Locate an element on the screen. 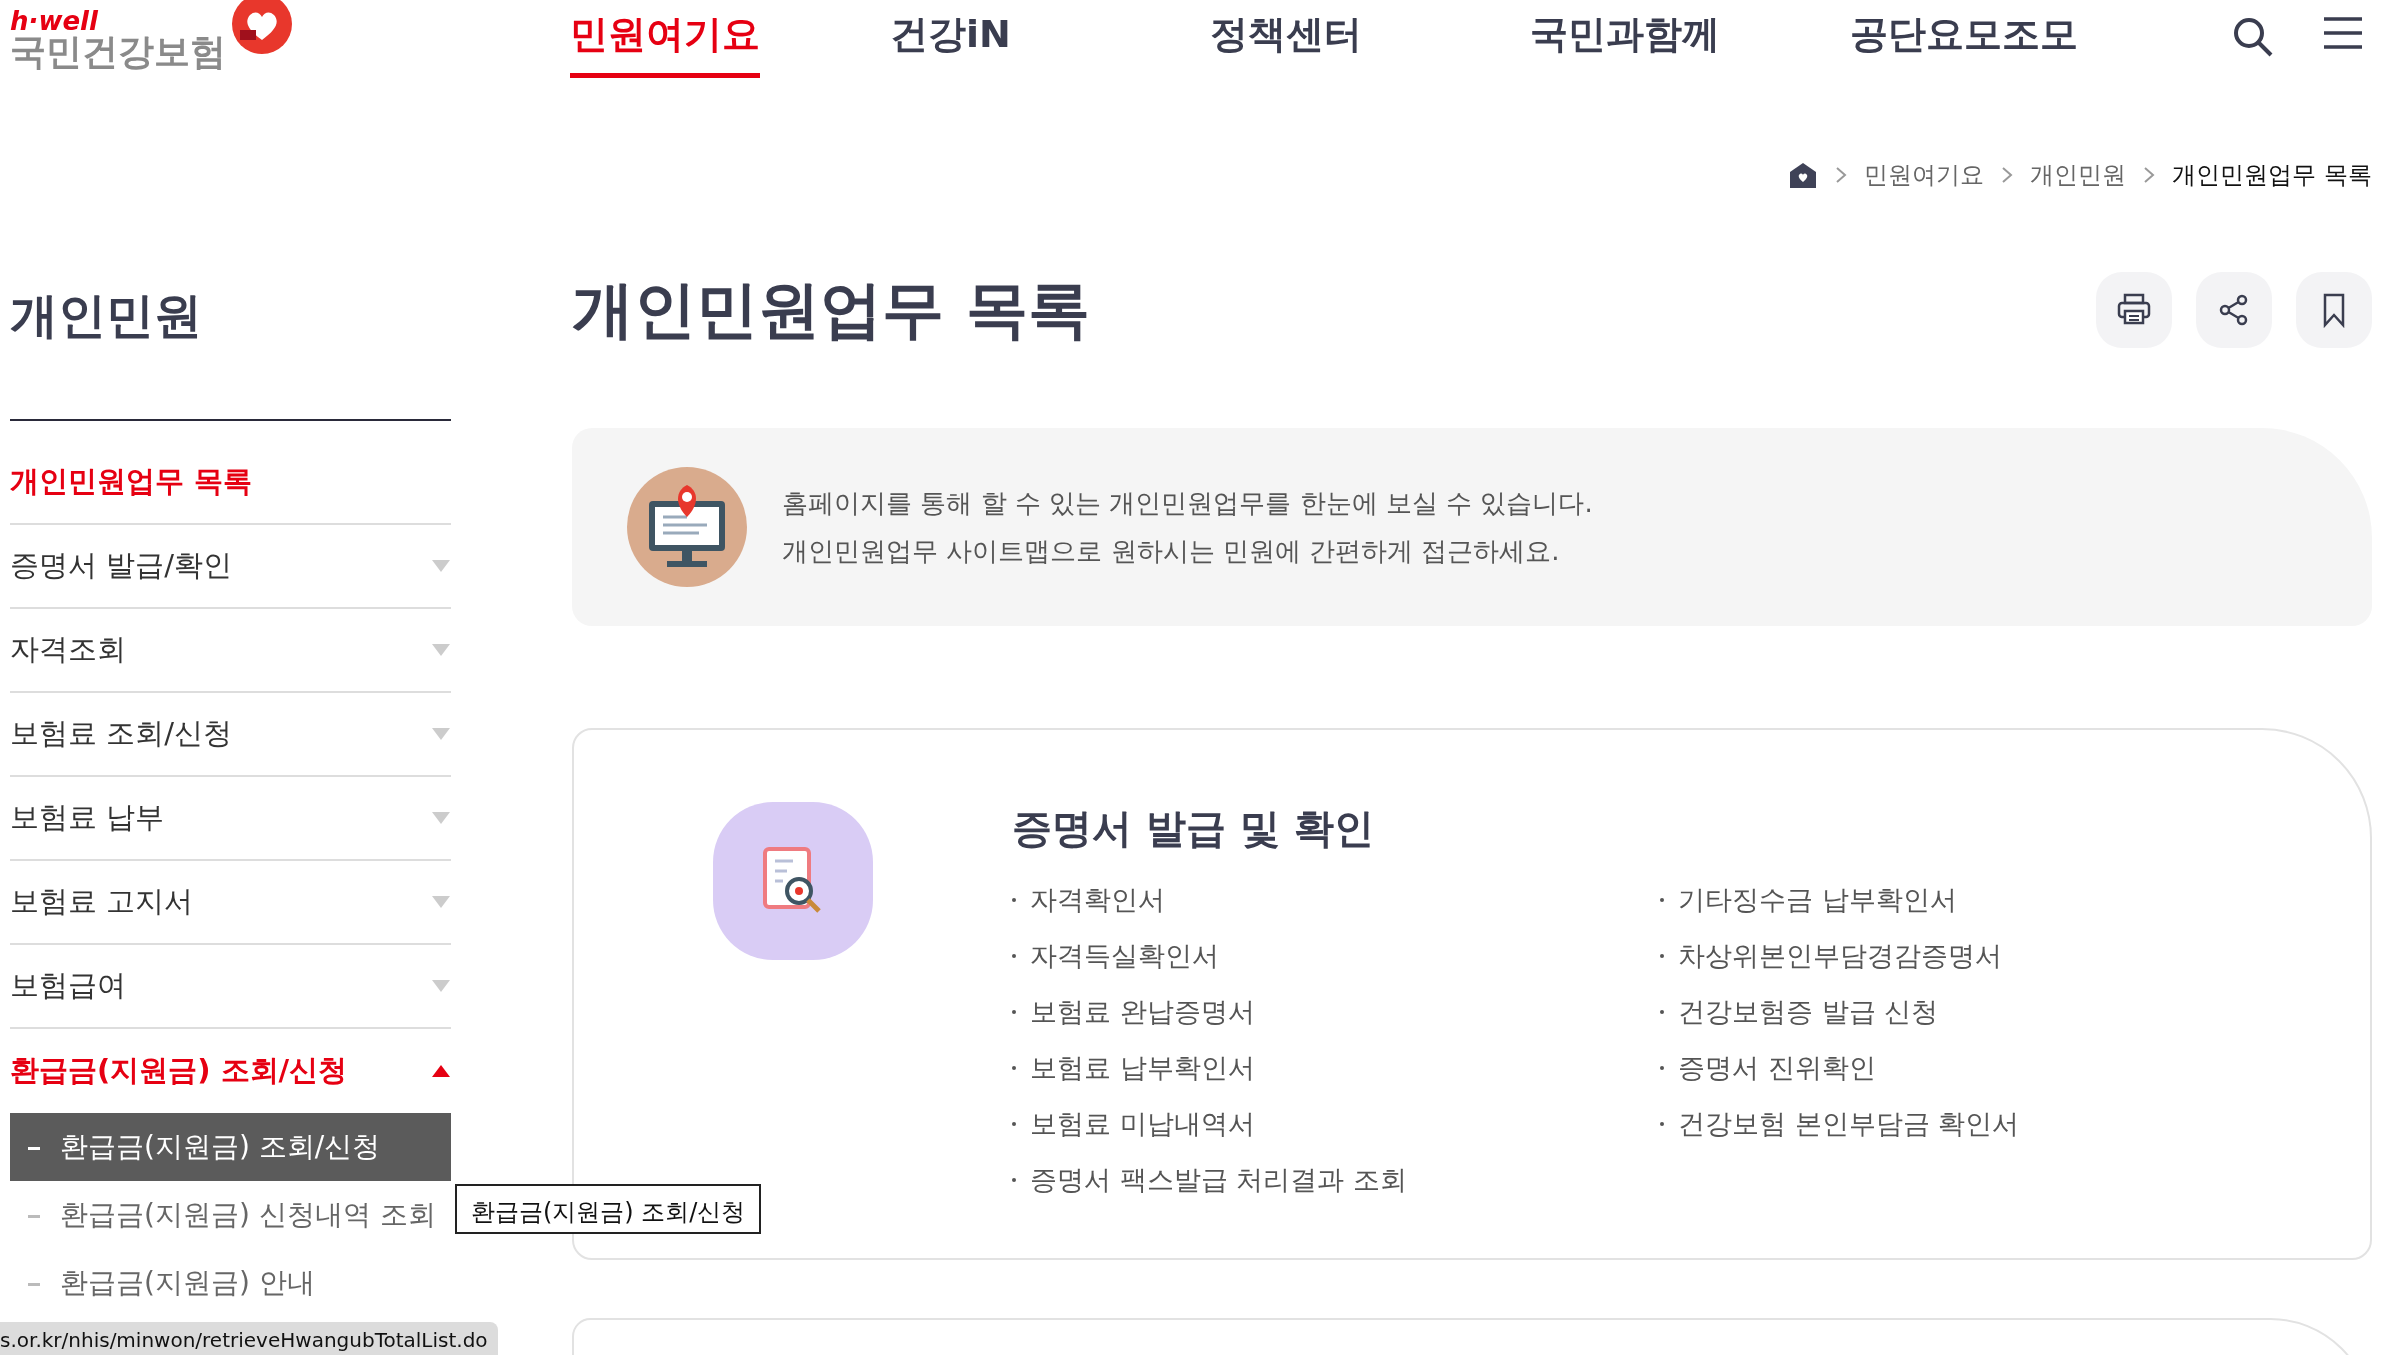  service-link: 차상위본인부담경감증명서 is located at coordinates (1984, 956).